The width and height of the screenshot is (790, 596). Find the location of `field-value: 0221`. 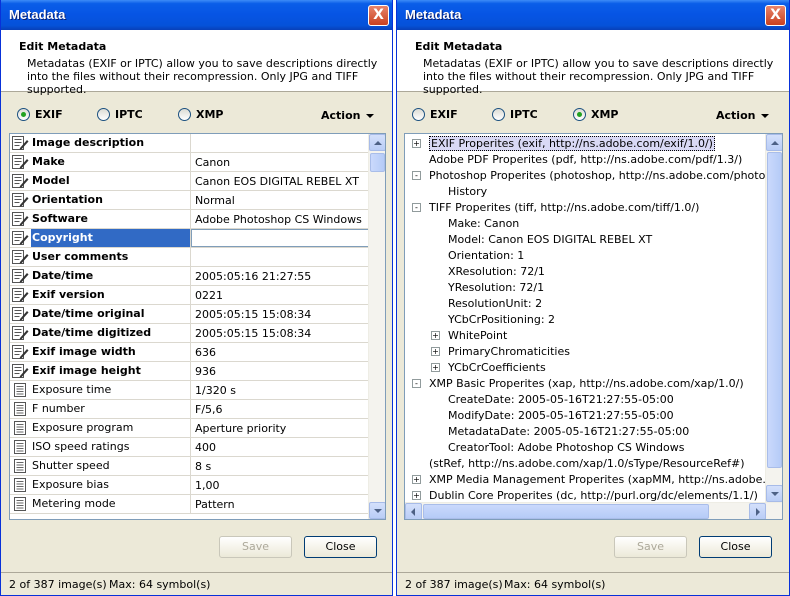

field-value: 0221 is located at coordinates (209, 295).